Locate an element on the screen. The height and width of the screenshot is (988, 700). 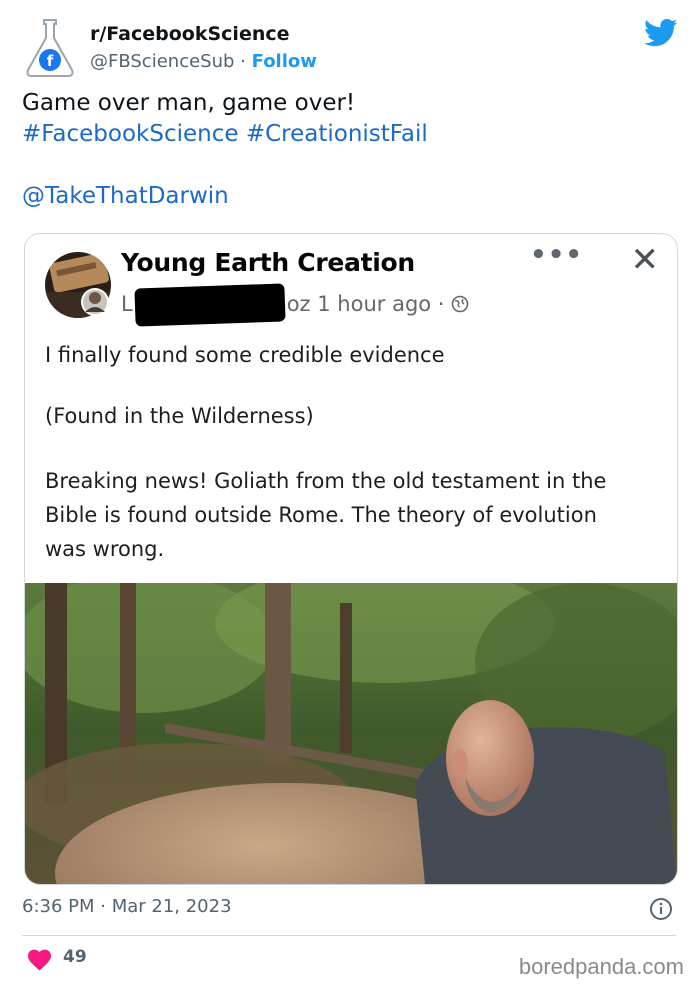
hashtag-line: #FacebookScience #CreationistFail is located at coordinates (347, 134).